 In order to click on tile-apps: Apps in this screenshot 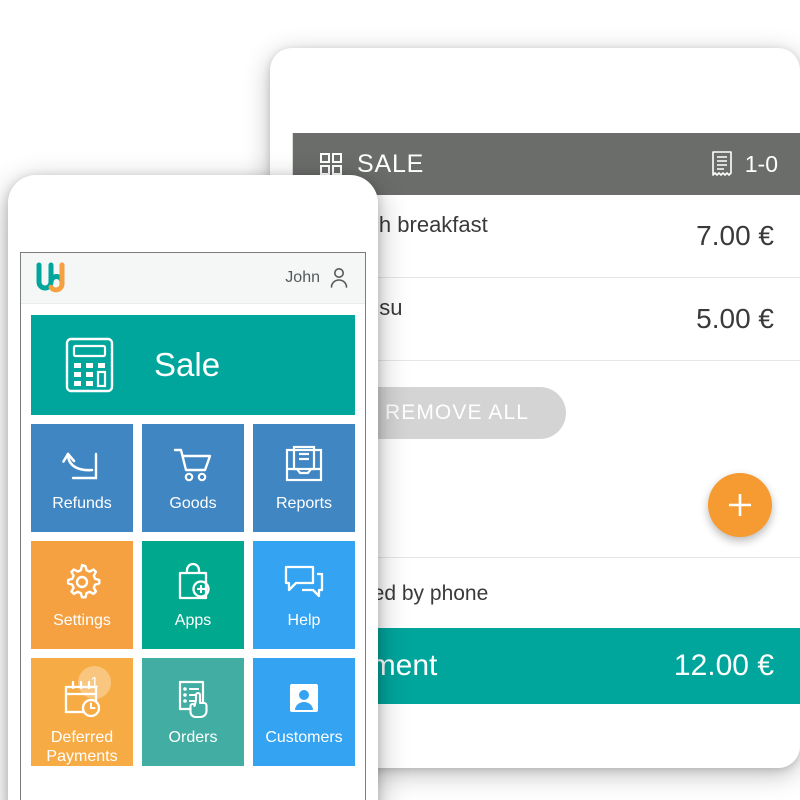, I will do `click(193, 595)`.